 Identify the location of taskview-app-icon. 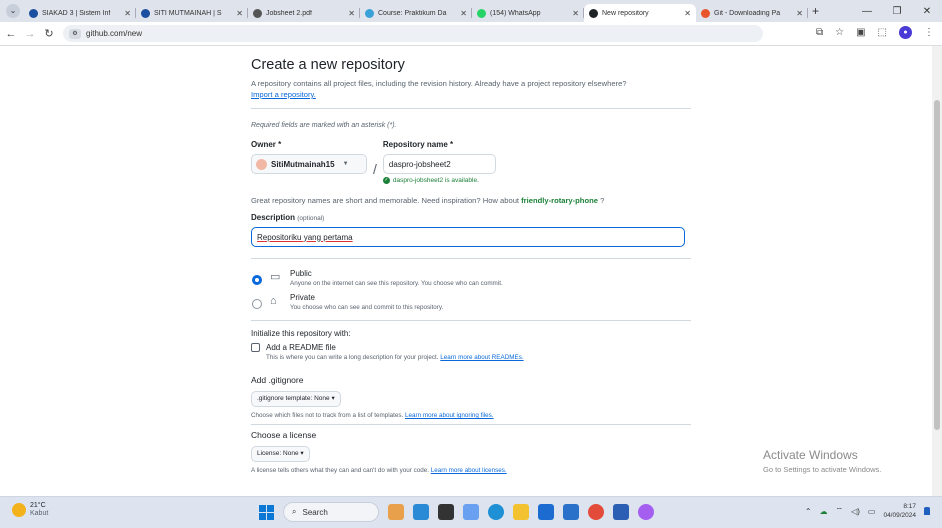
(446, 512).